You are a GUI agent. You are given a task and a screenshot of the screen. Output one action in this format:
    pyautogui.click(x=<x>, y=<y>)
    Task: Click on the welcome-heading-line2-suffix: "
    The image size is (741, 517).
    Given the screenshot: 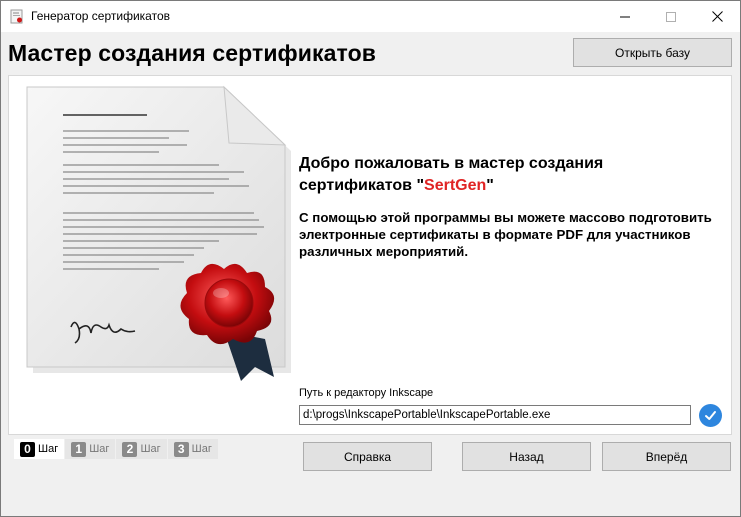 What is the action you would take?
    pyautogui.click(x=490, y=185)
    